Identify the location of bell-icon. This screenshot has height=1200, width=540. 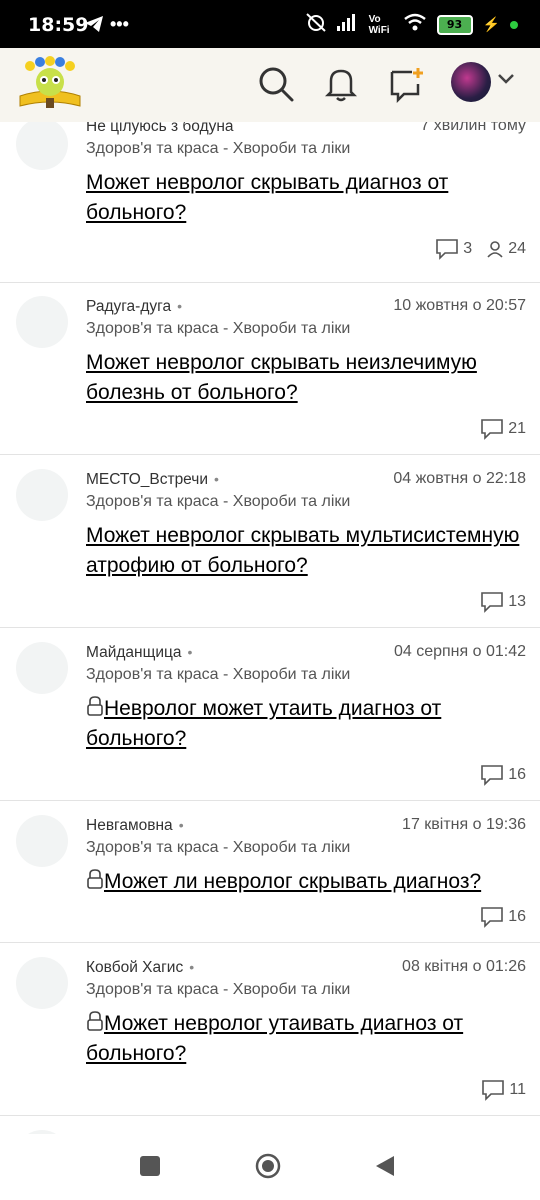
(341, 86).